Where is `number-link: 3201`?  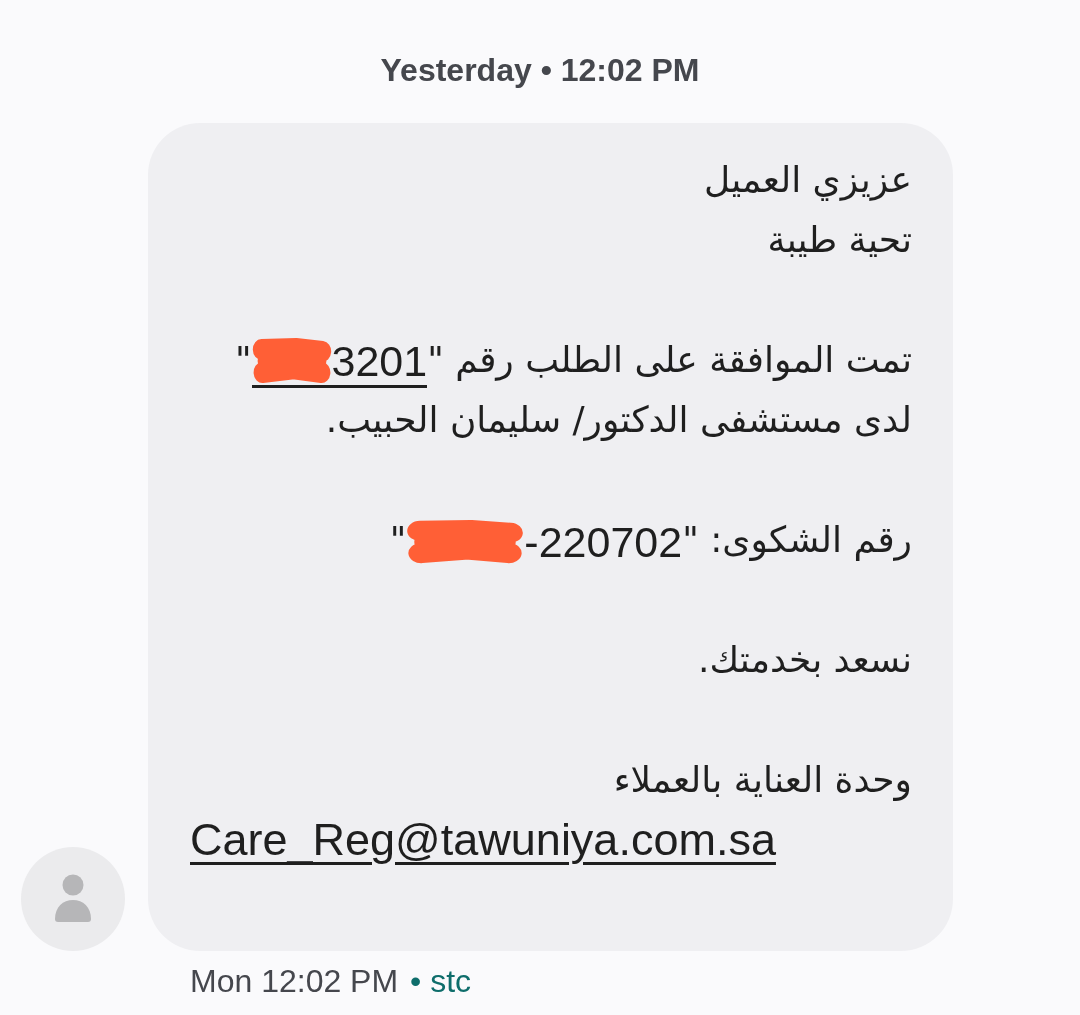 number-link: 3201 is located at coordinates (339, 362).